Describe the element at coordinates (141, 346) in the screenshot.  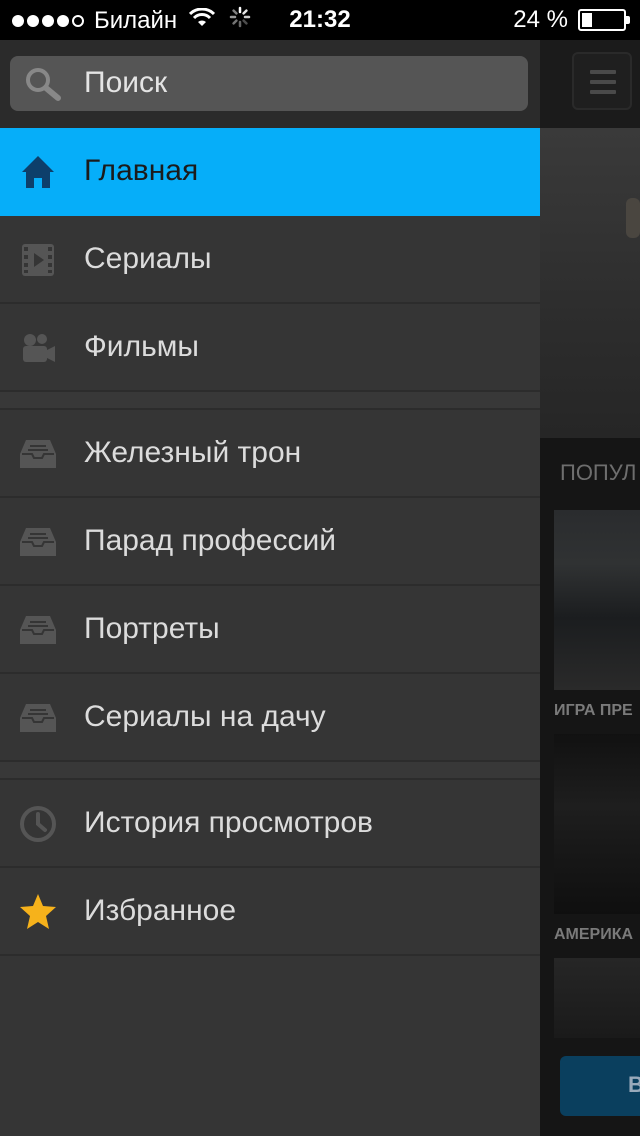
I see `menu-item-label: Фильмы` at that location.